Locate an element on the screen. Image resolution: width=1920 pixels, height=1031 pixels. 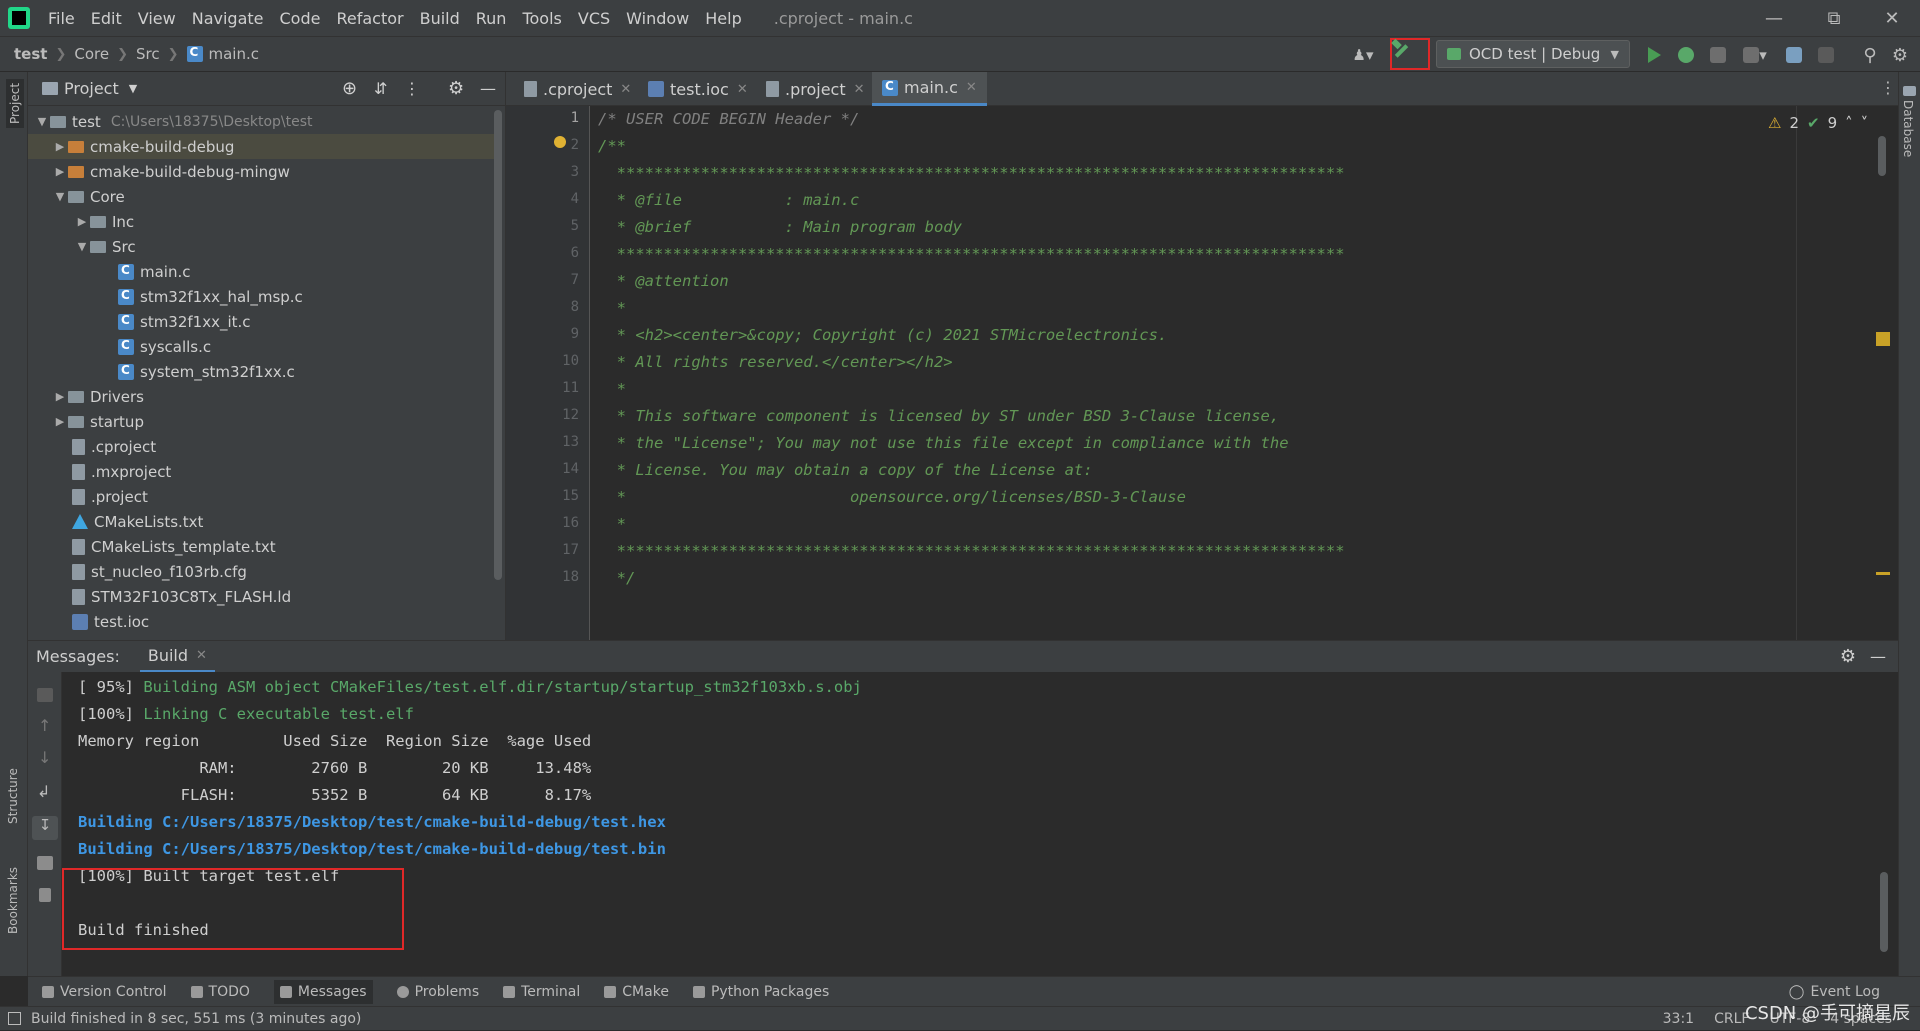
tool-todo: TODO is located at coordinates (220, 992).